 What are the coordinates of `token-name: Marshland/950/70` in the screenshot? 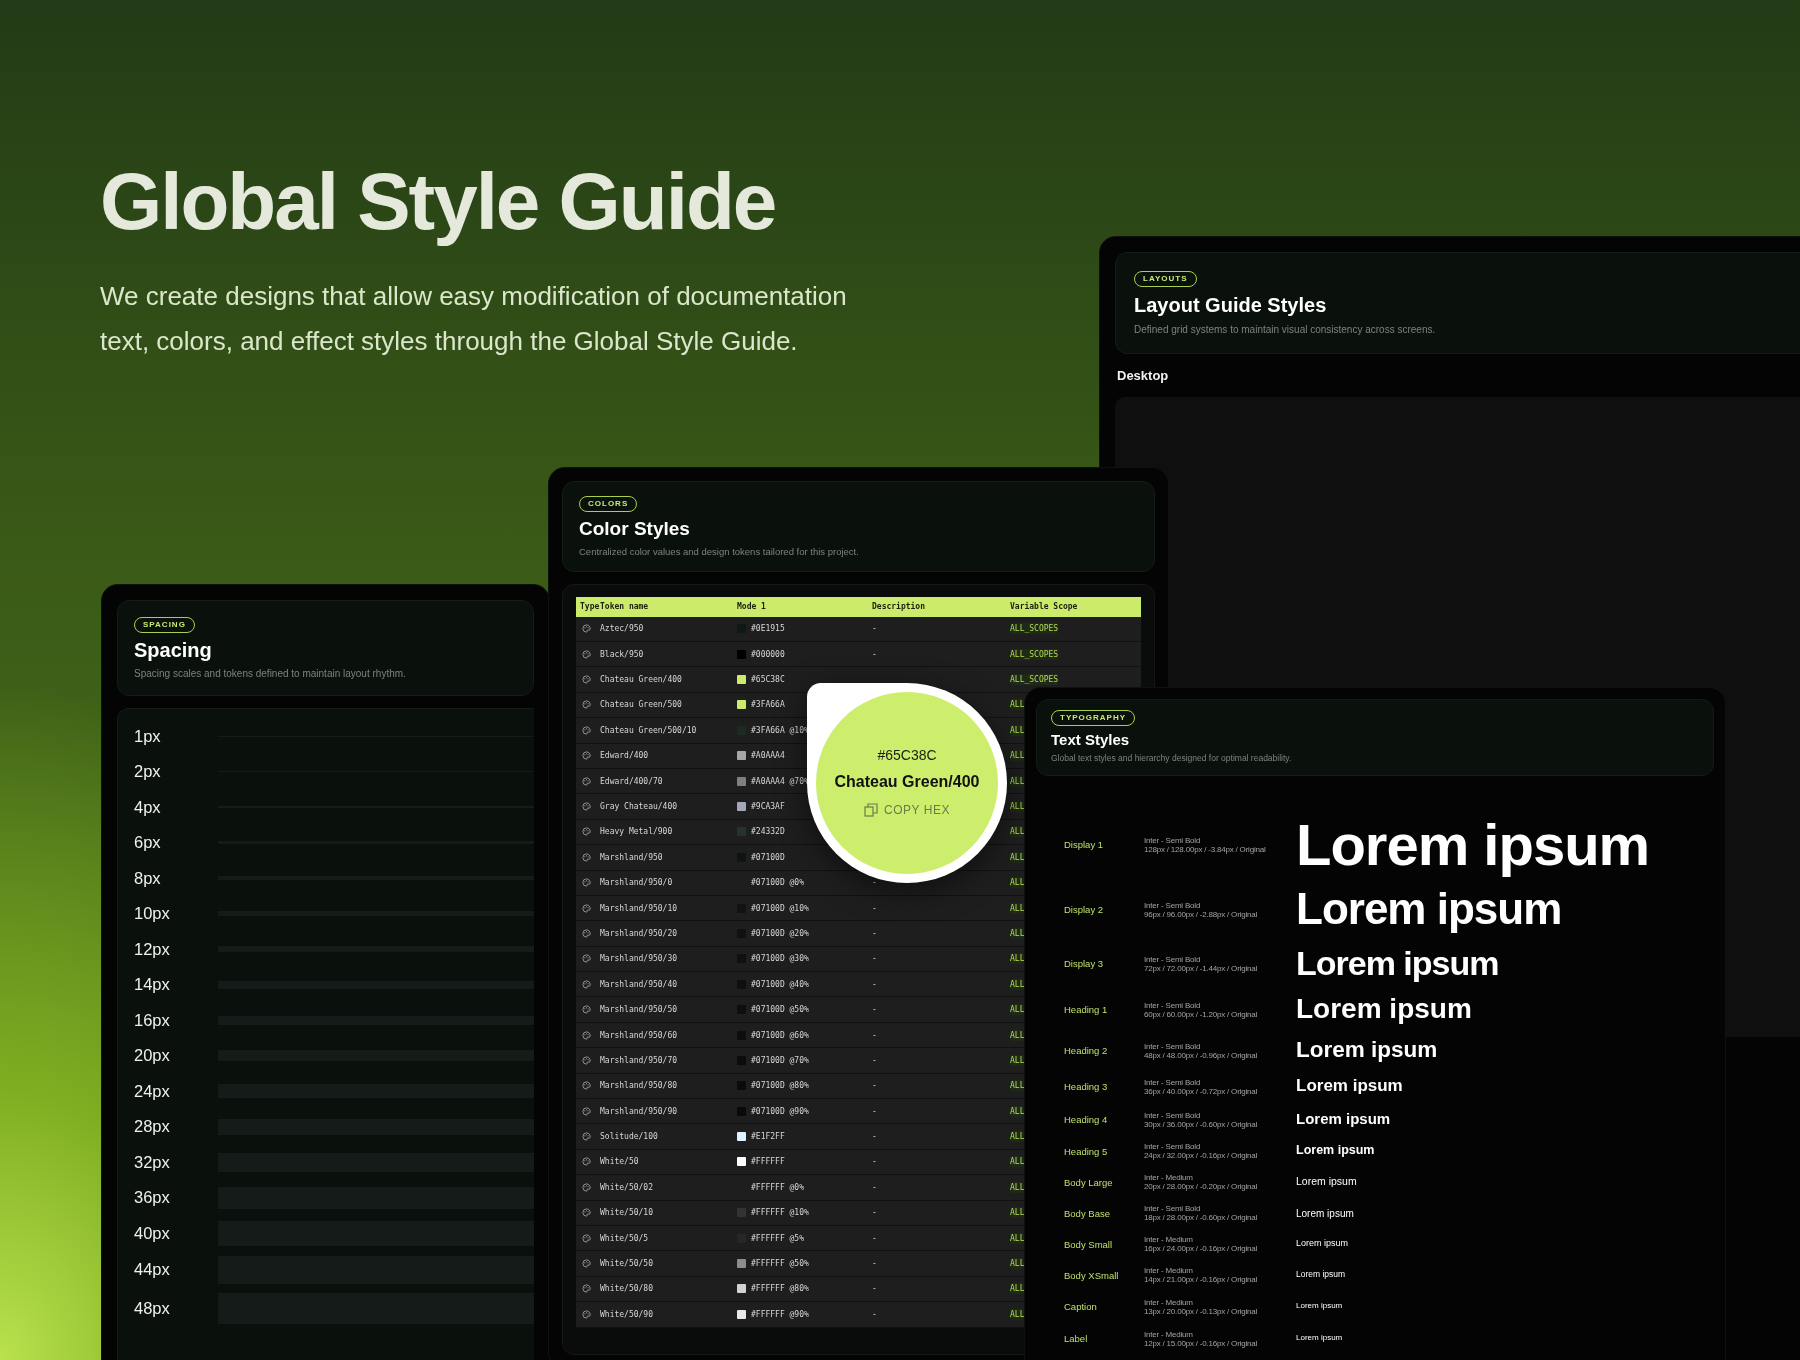 It's located at (639, 1060).